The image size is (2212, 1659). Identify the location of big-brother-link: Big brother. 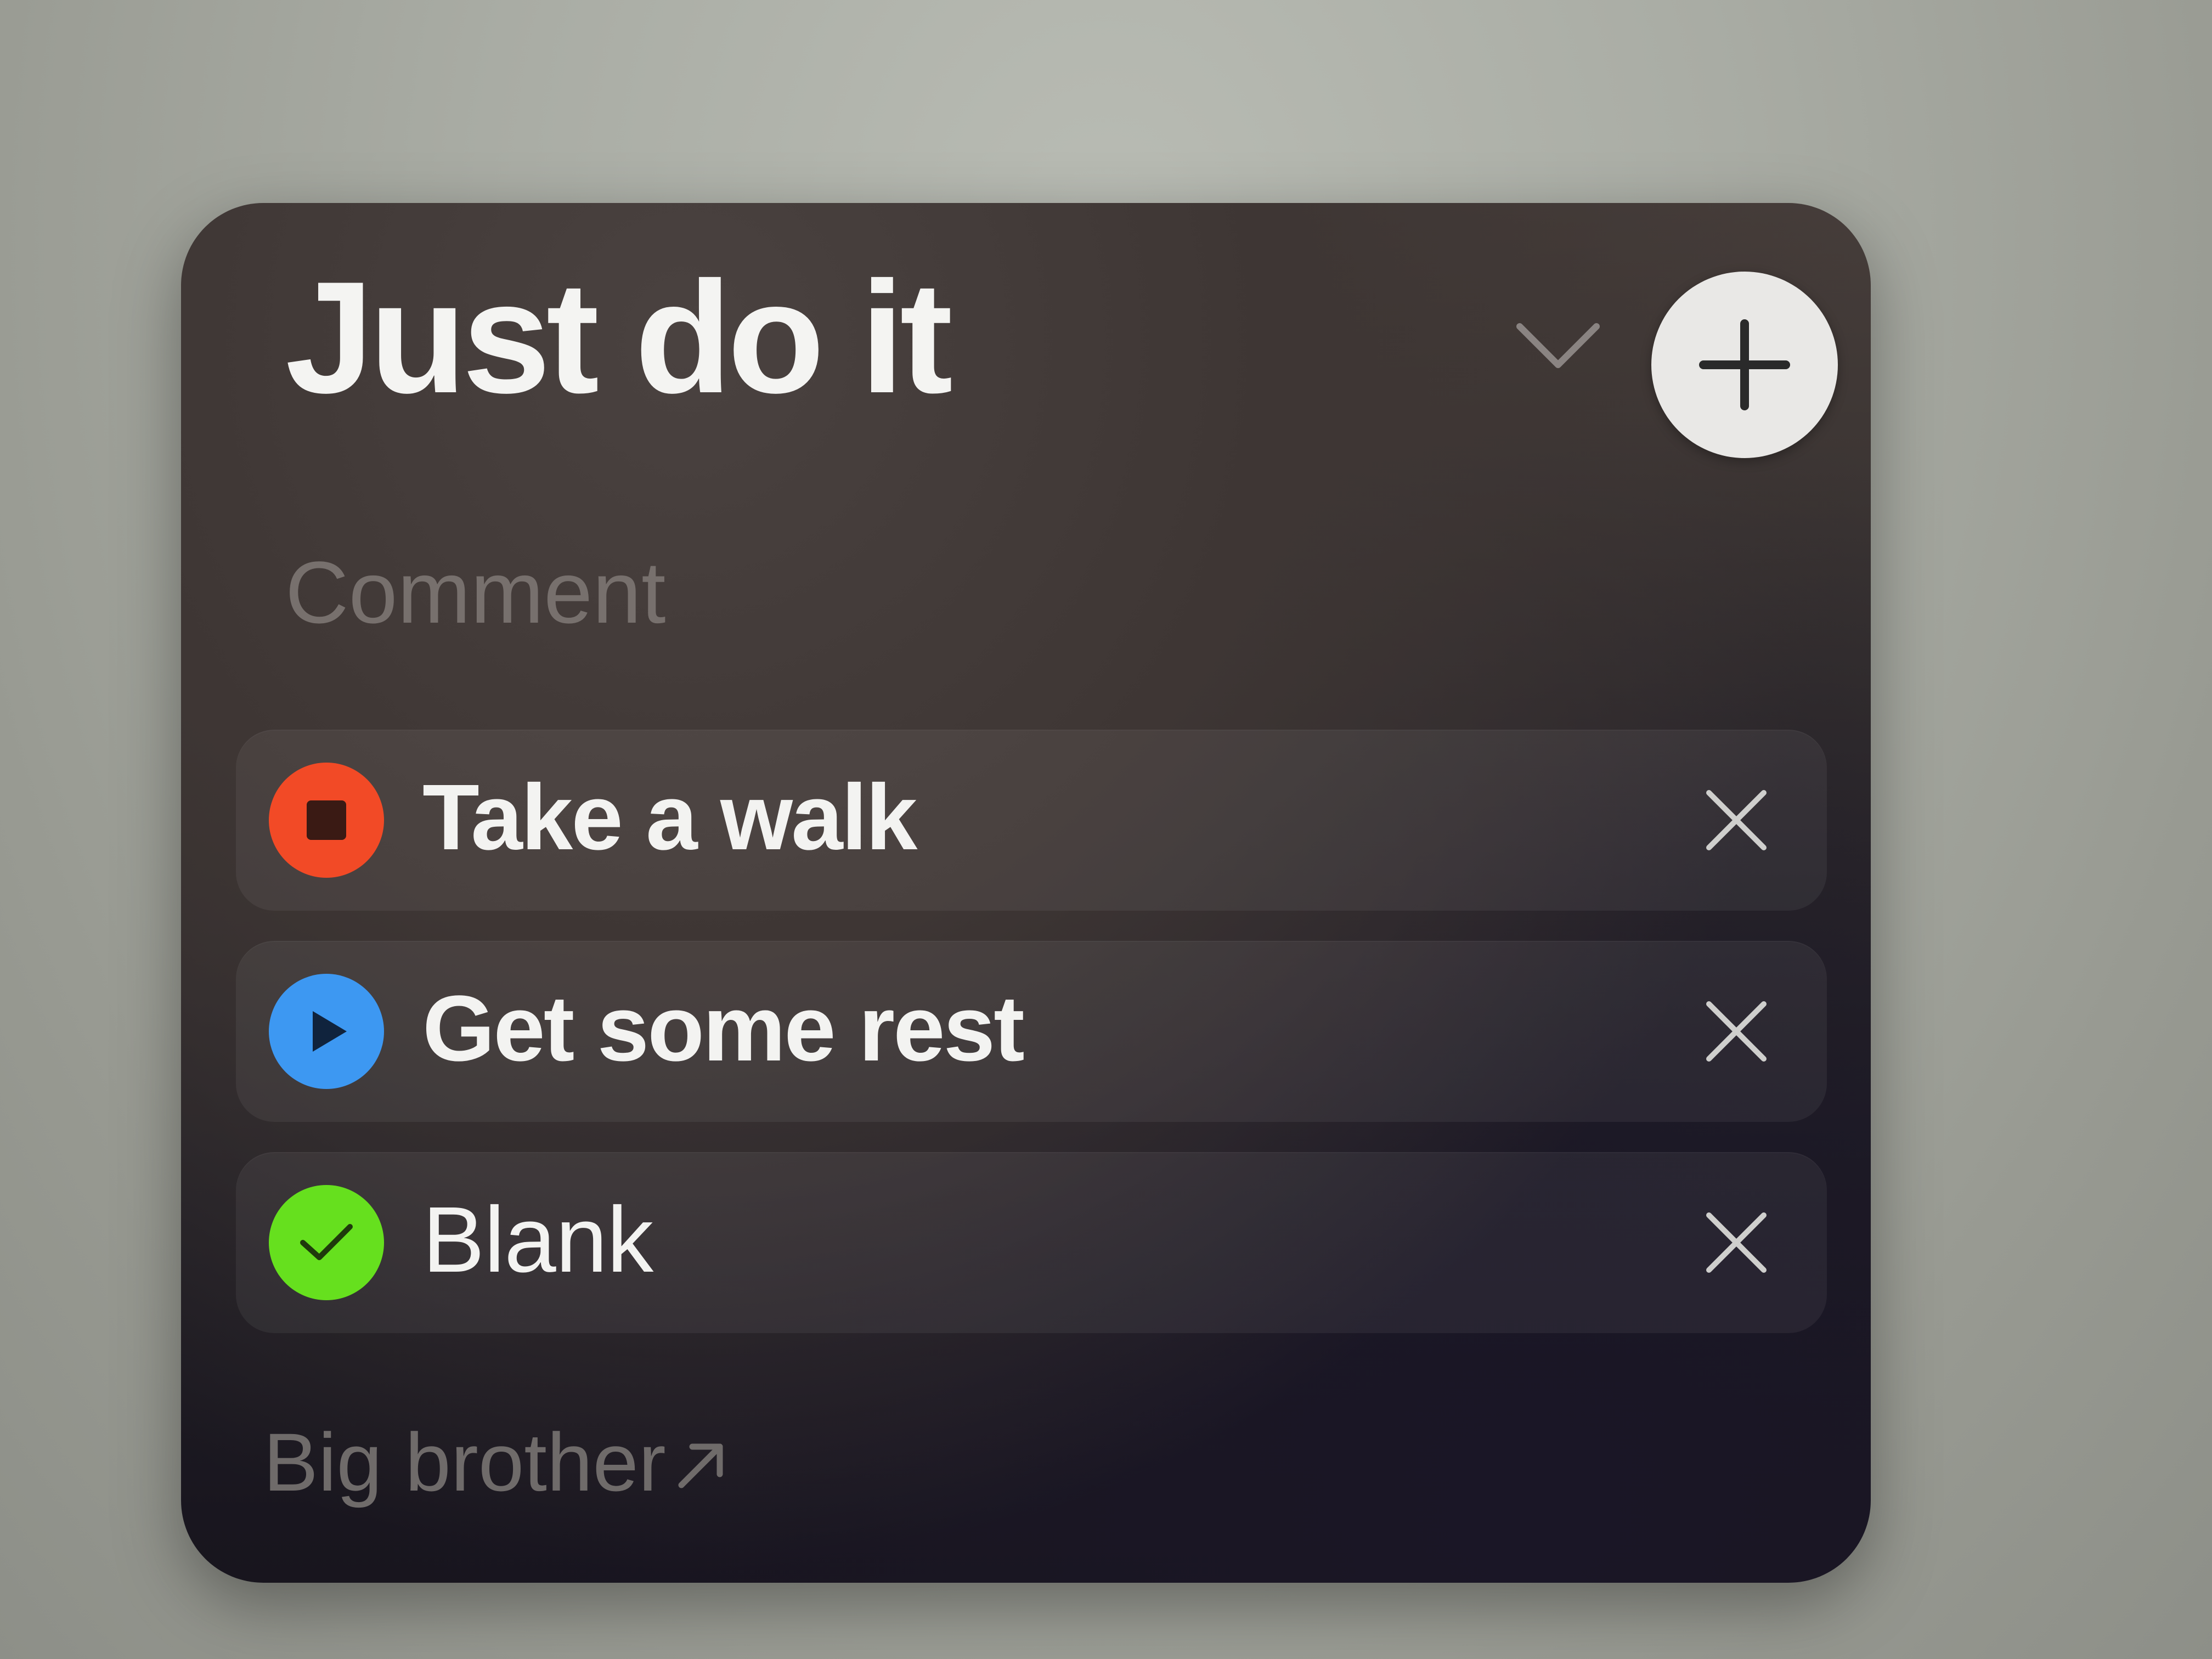
(497, 1462).